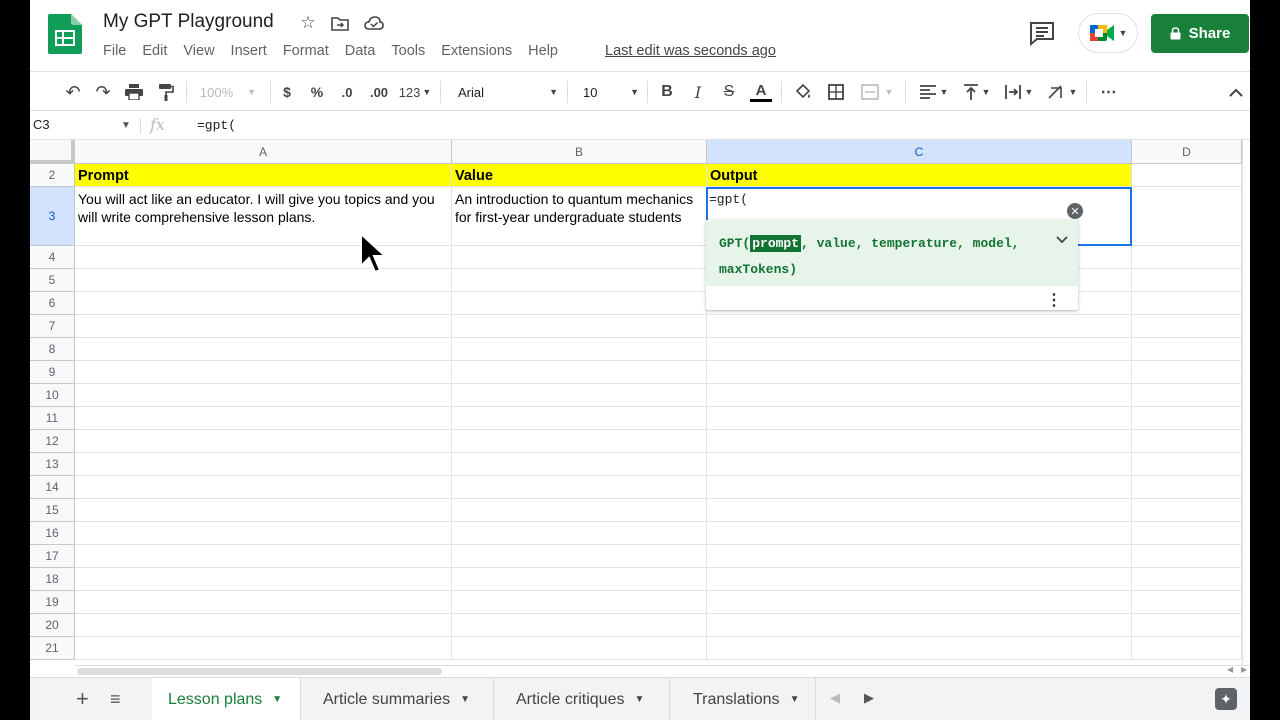  I want to click on scroll-tabs-right-icon: ▶, so click(869, 698).